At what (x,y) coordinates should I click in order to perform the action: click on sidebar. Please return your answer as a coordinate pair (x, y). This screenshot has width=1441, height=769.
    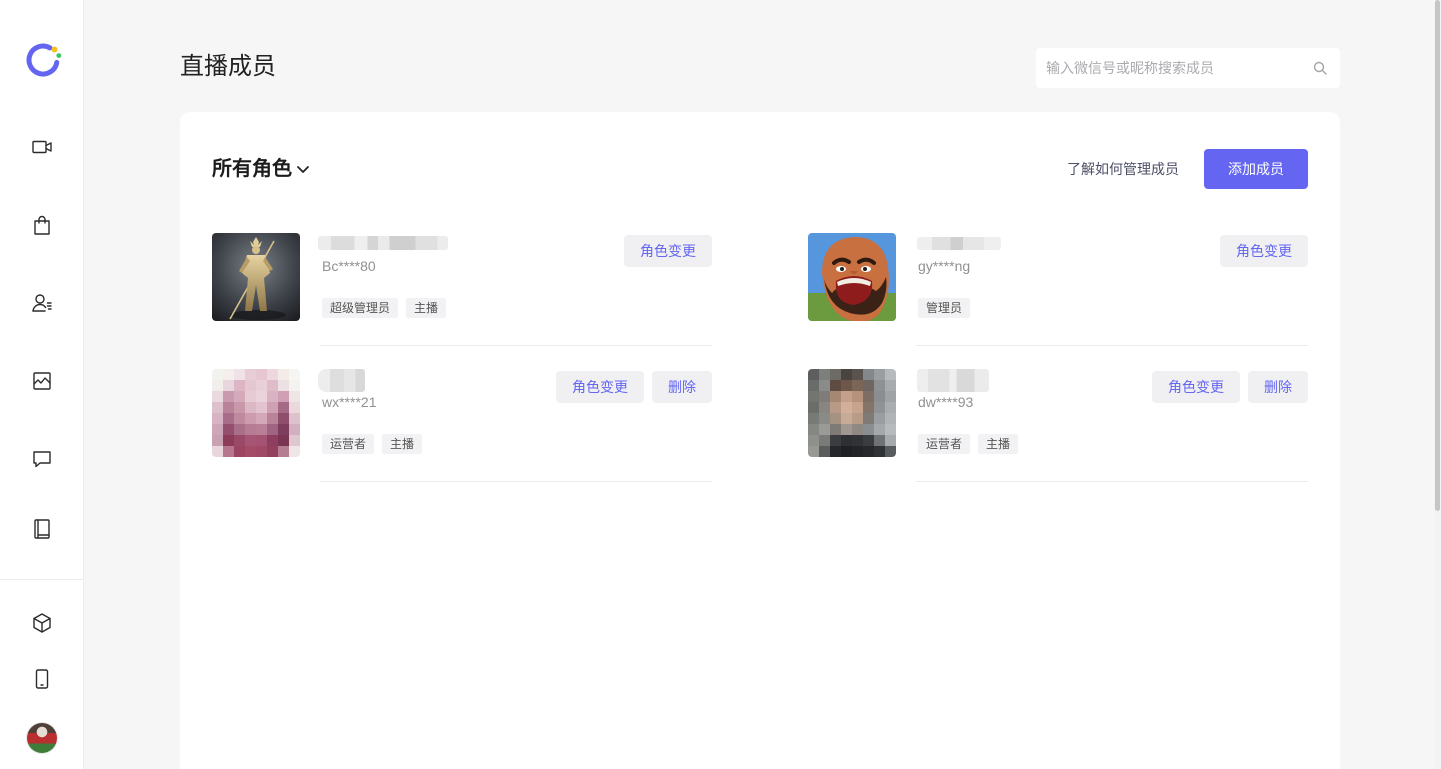
    Looking at the image, I should click on (42, 384).